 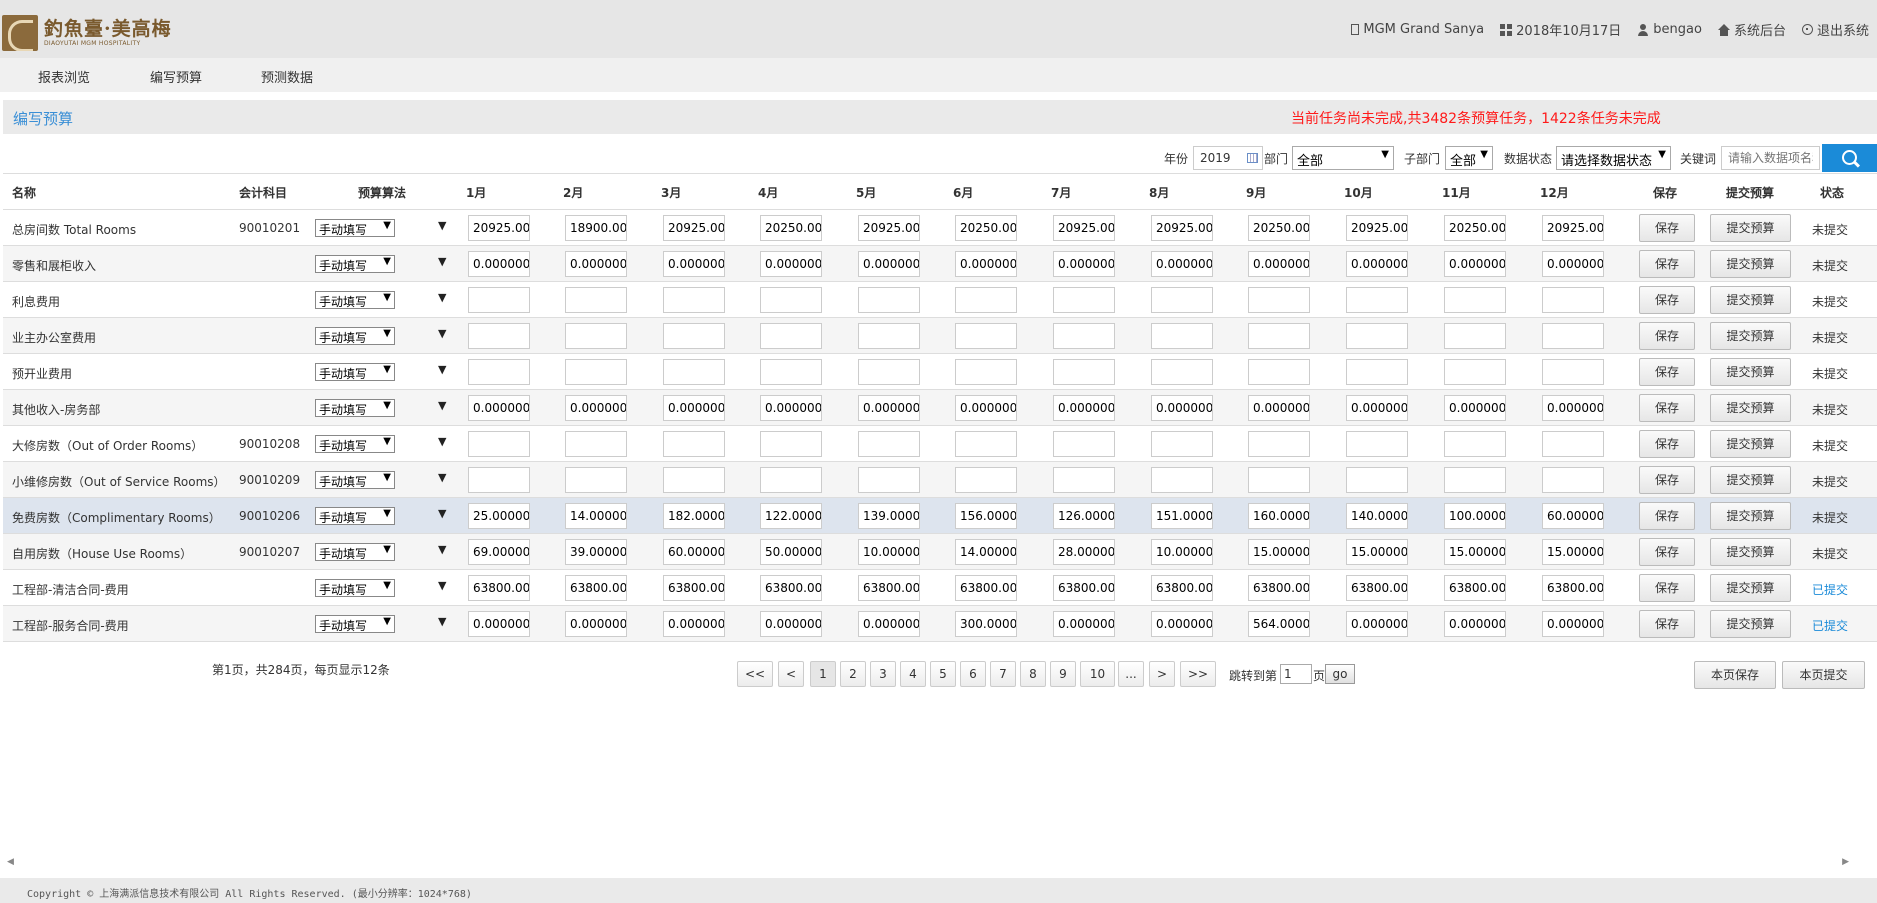 What do you see at coordinates (499, 228) in the screenshot?
I see `month-1-input: 20925.00` at bounding box center [499, 228].